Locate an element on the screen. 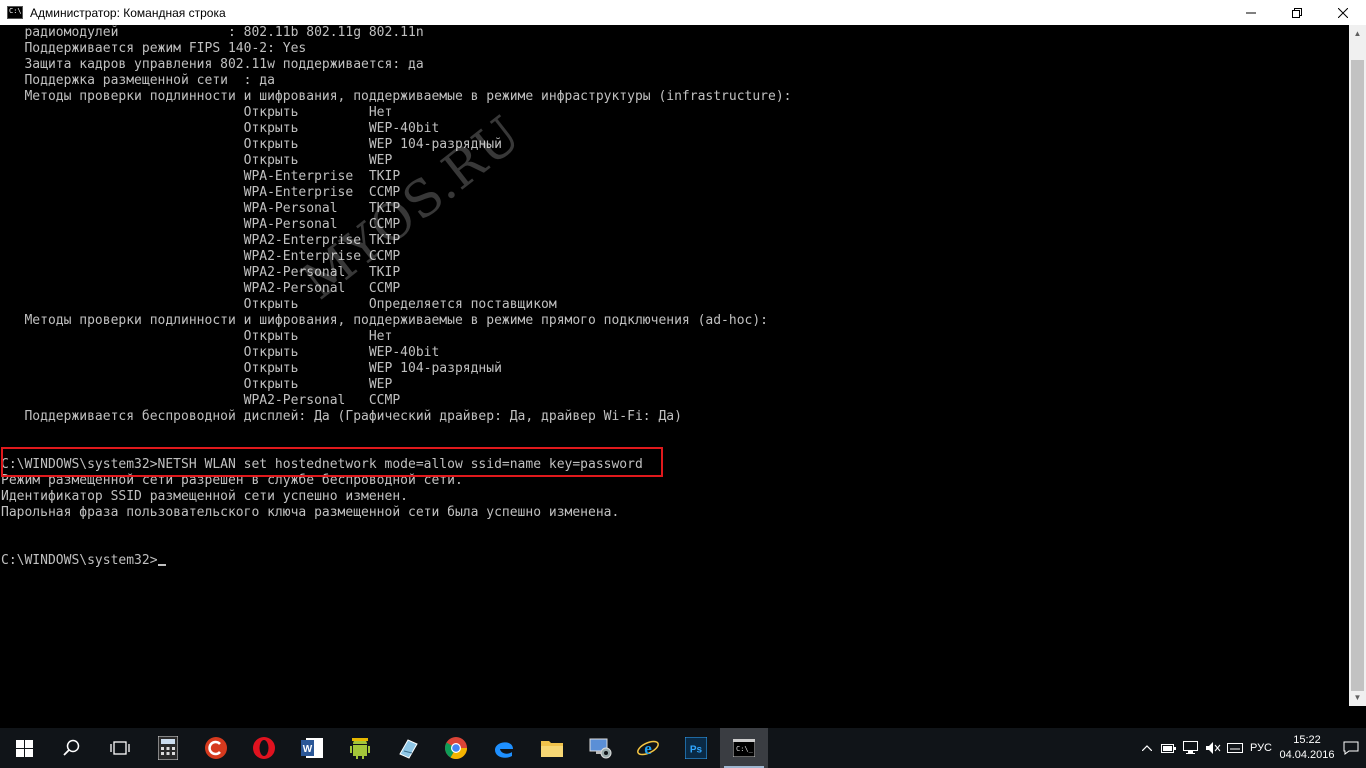  window-title: Администратор: Командная строка is located at coordinates (128, 12).